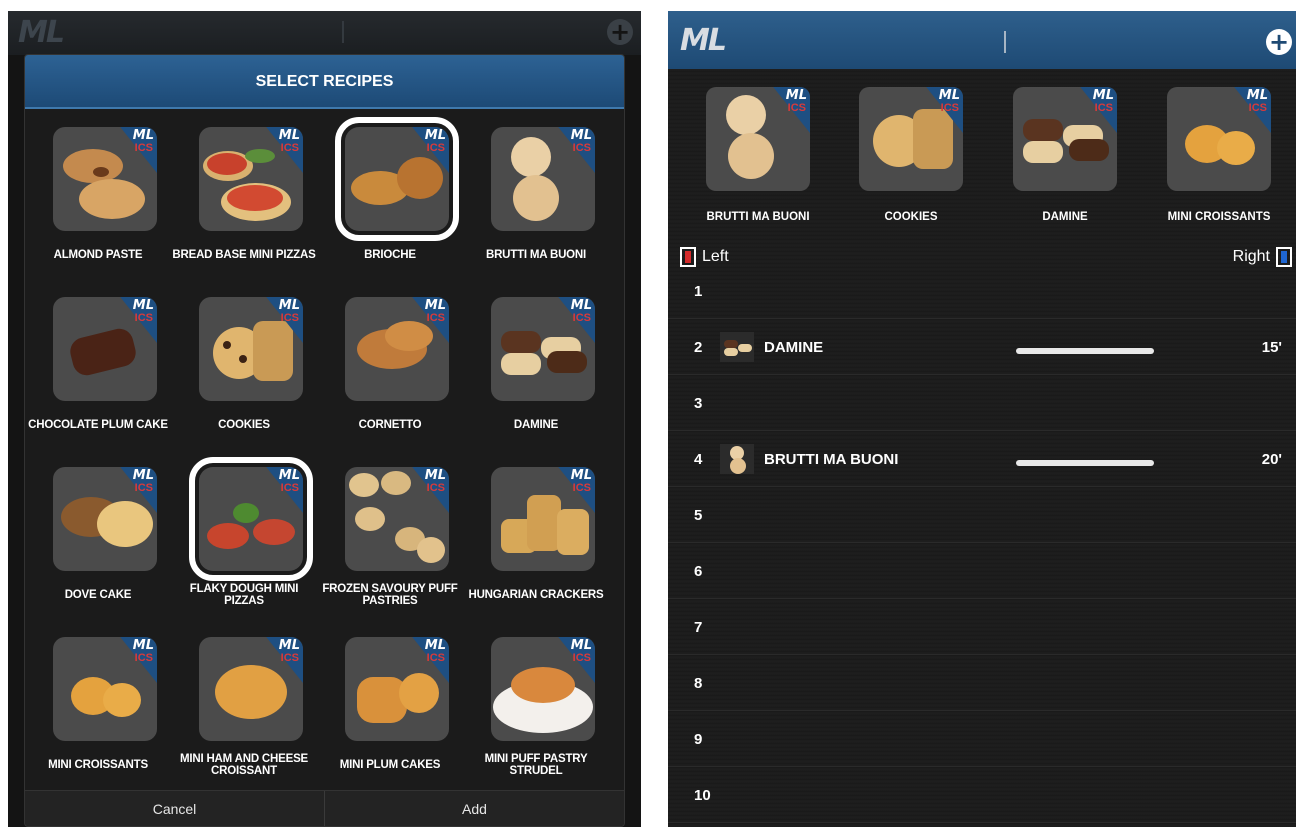 This screenshot has width=1296, height=827. What do you see at coordinates (737, 347) in the screenshot?
I see `recipe-thumbnail` at bounding box center [737, 347].